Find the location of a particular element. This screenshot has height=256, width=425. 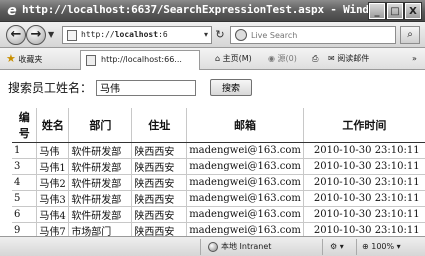

column-header: 工作时间 is located at coordinates (364, 125).